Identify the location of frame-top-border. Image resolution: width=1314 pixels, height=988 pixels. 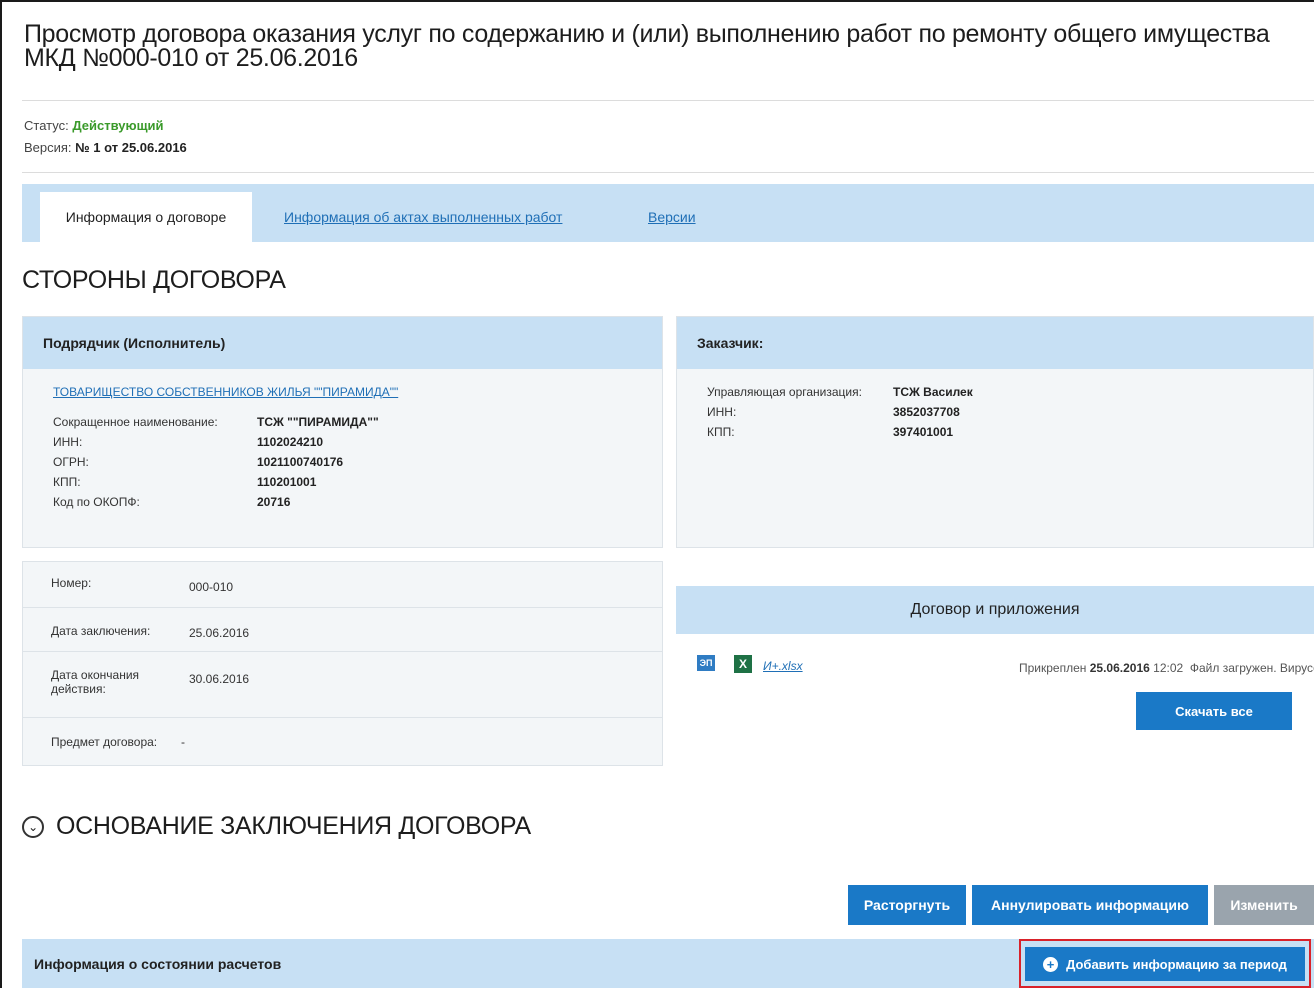
(657, 1).